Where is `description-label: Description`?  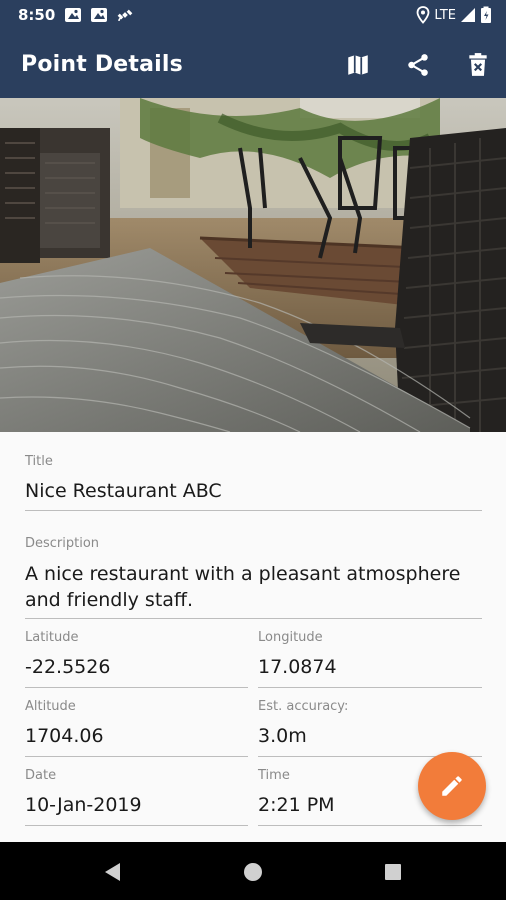
description-label: Description is located at coordinates (62, 543).